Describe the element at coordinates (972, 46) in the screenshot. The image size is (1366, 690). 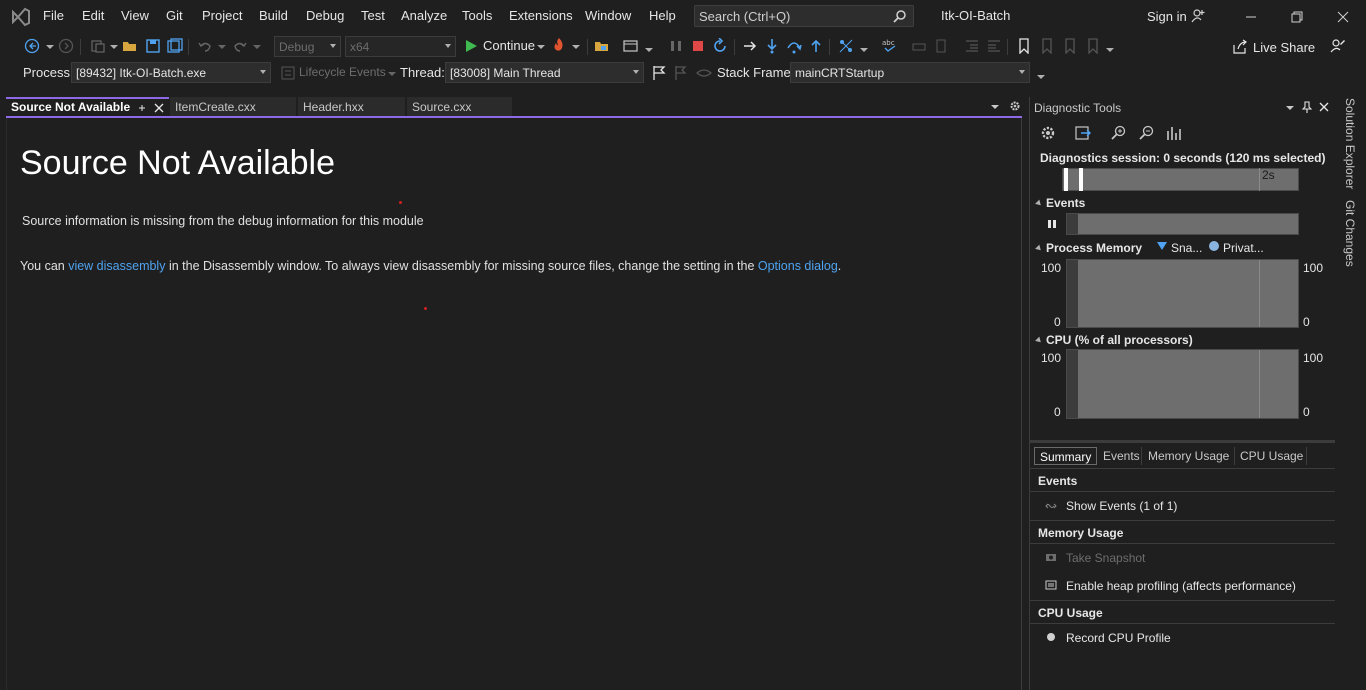
I see `decrease-indent-icon` at that location.